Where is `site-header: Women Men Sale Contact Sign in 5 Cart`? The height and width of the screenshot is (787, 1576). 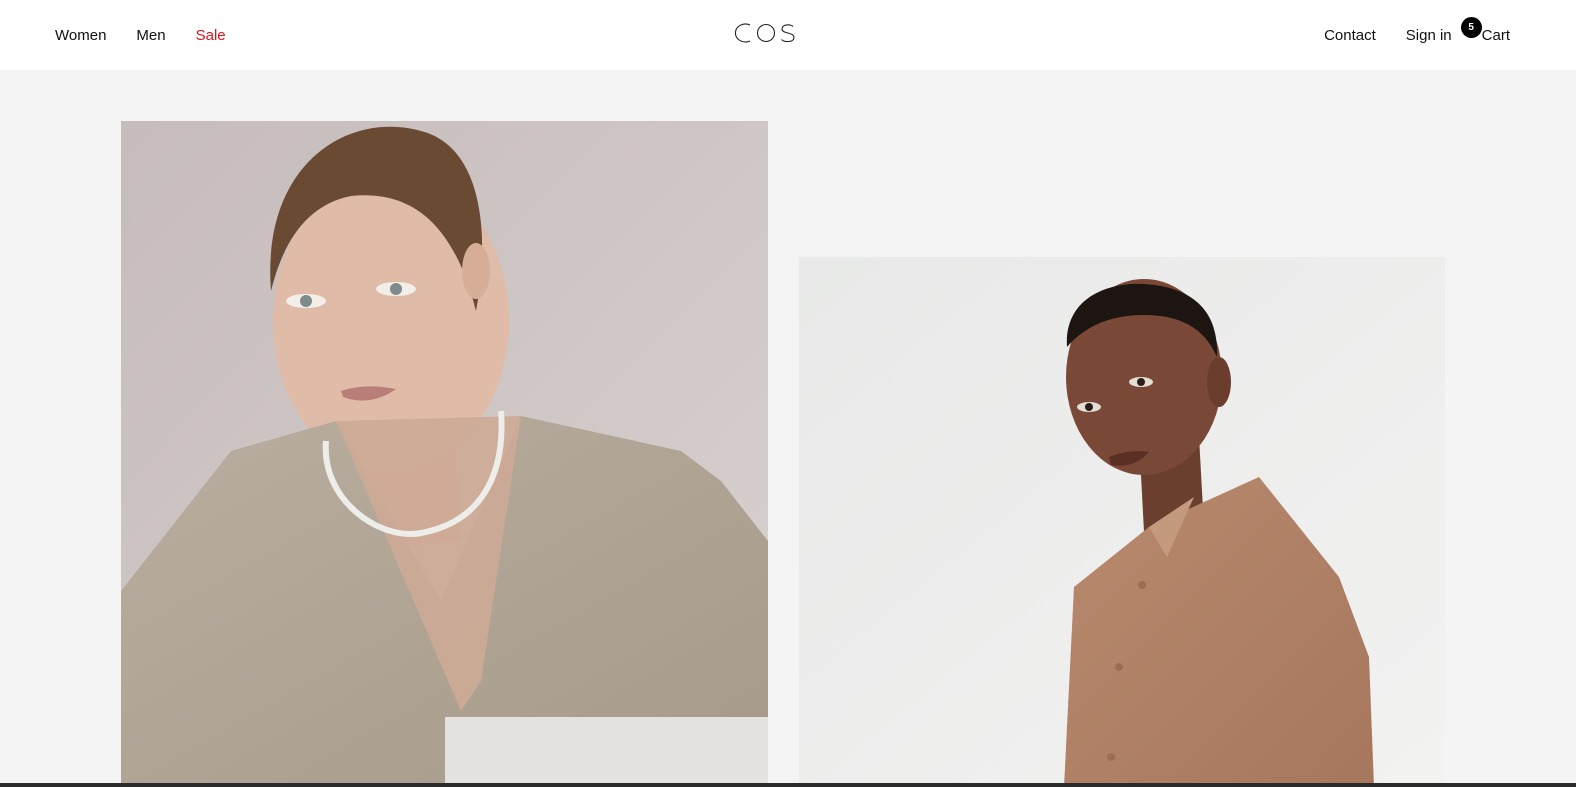 site-header: Women Men Sale Contact Sign in 5 Cart is located at coordinates (788, 35).